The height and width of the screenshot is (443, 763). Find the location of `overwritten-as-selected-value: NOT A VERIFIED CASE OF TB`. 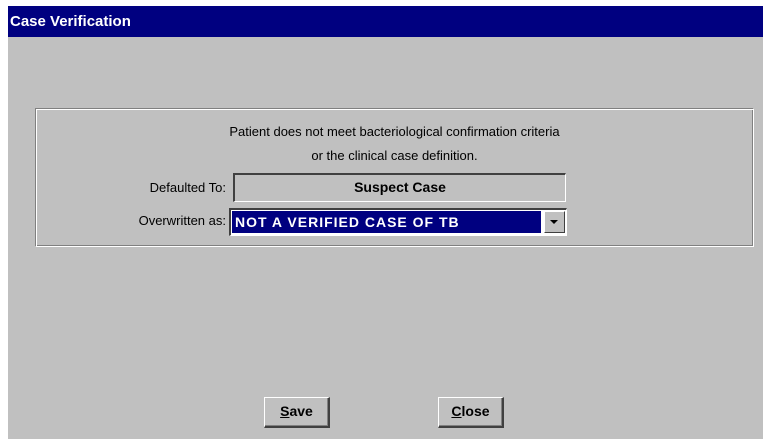

overwritten-as-selected-value: NOT A VERIFIED CASE OF TB is located at coordinates (386, 222).